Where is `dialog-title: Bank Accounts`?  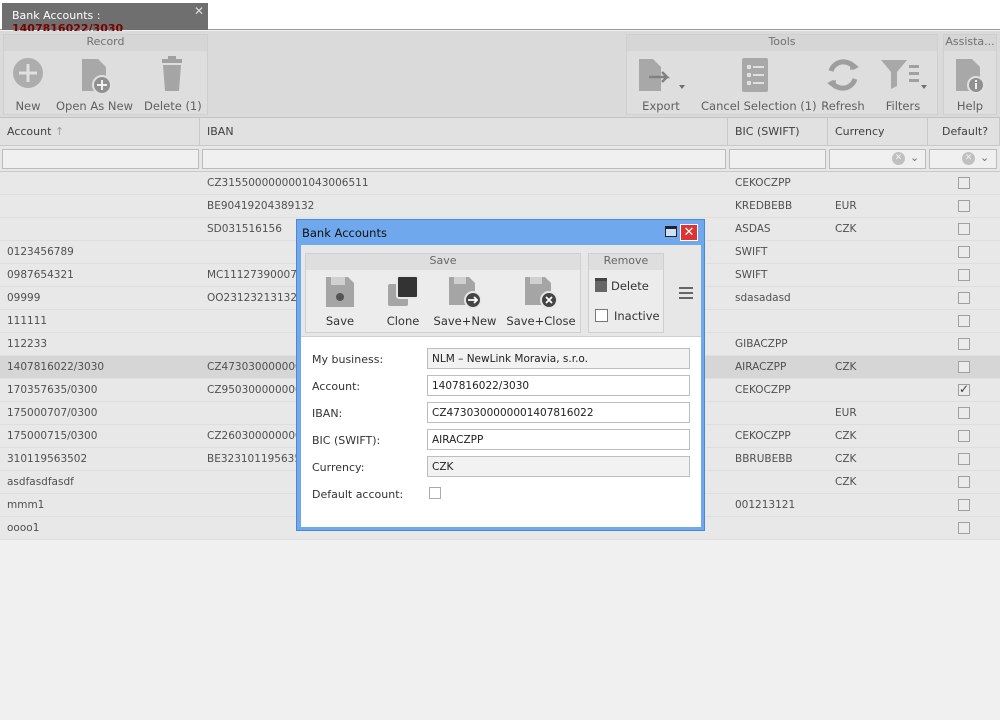 dialog-title: Bank Accounts is located at coordinates (344, 233).